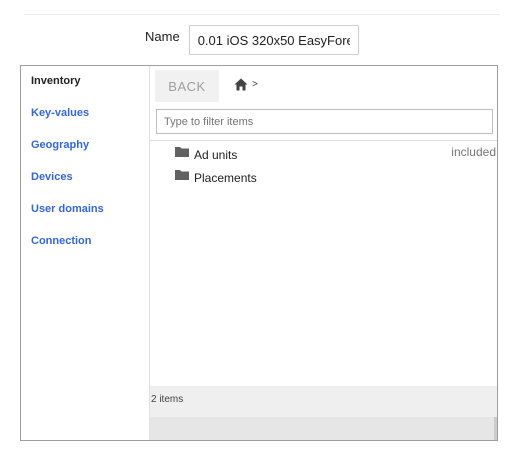 This screenshot has width=516, height=455. Describe the element at coordinates (85, 153) in the screenshot. I see `sidebar-item-geography: Geography` at that location.